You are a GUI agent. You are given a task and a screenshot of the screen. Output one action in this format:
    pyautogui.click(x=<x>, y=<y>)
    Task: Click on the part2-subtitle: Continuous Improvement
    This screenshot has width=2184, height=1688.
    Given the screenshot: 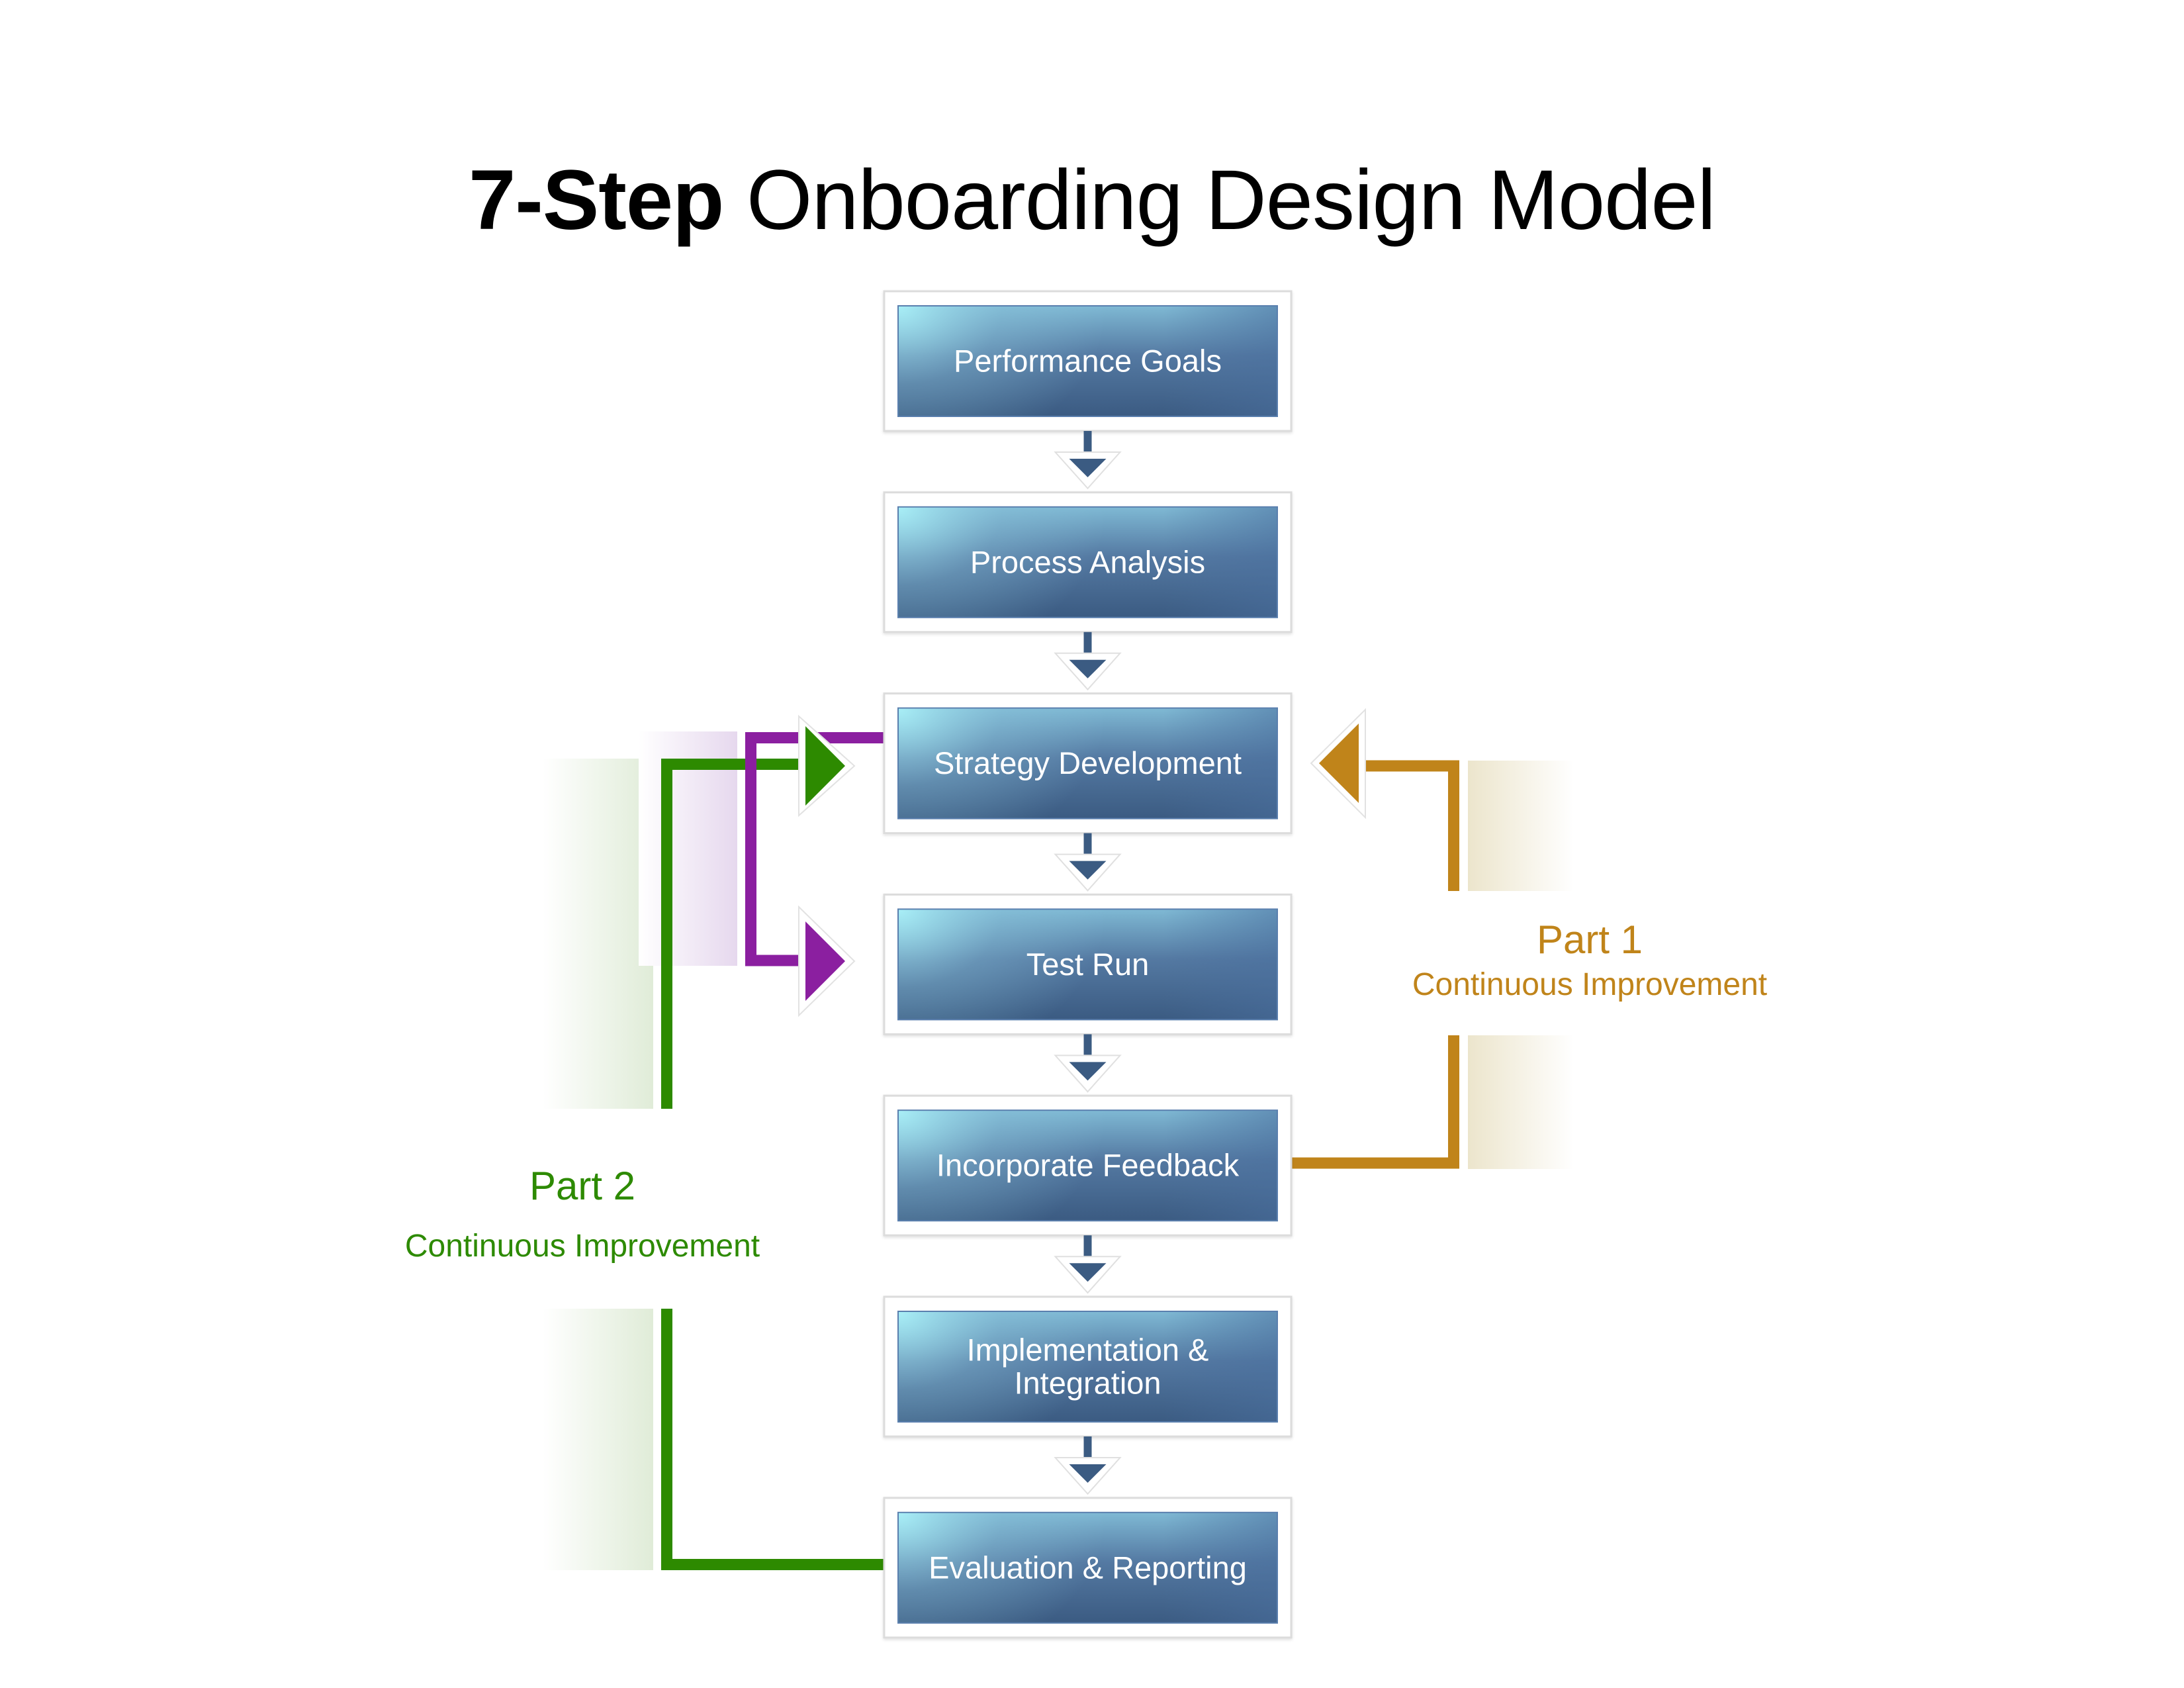 What is the action you would take?
    pyautogui.click(x=582, y=1246)
    